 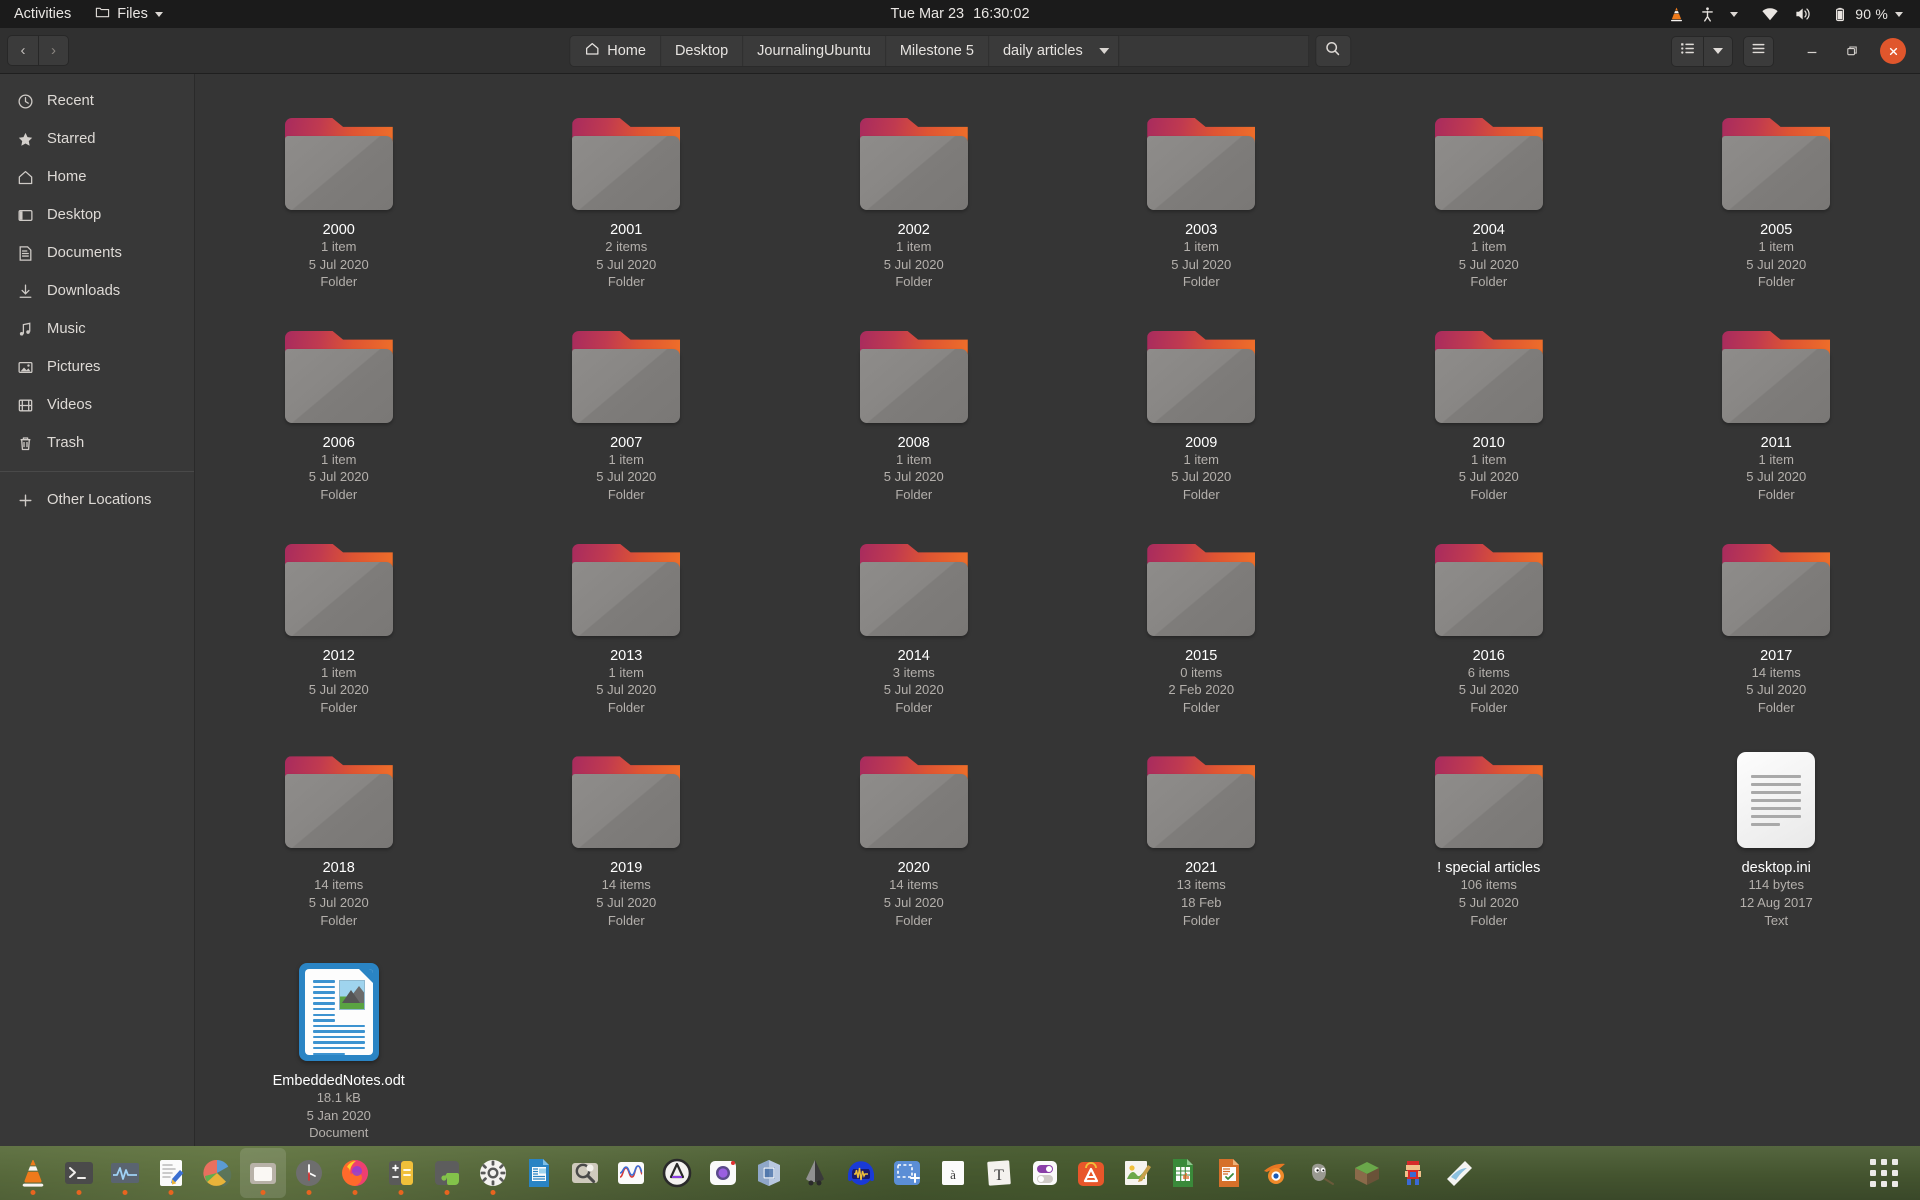 What do you see at coordinates (1091, 1173) in the screenshot?
I see `dock-item-ubuntu-software` at bounding box center [1091, 1173].